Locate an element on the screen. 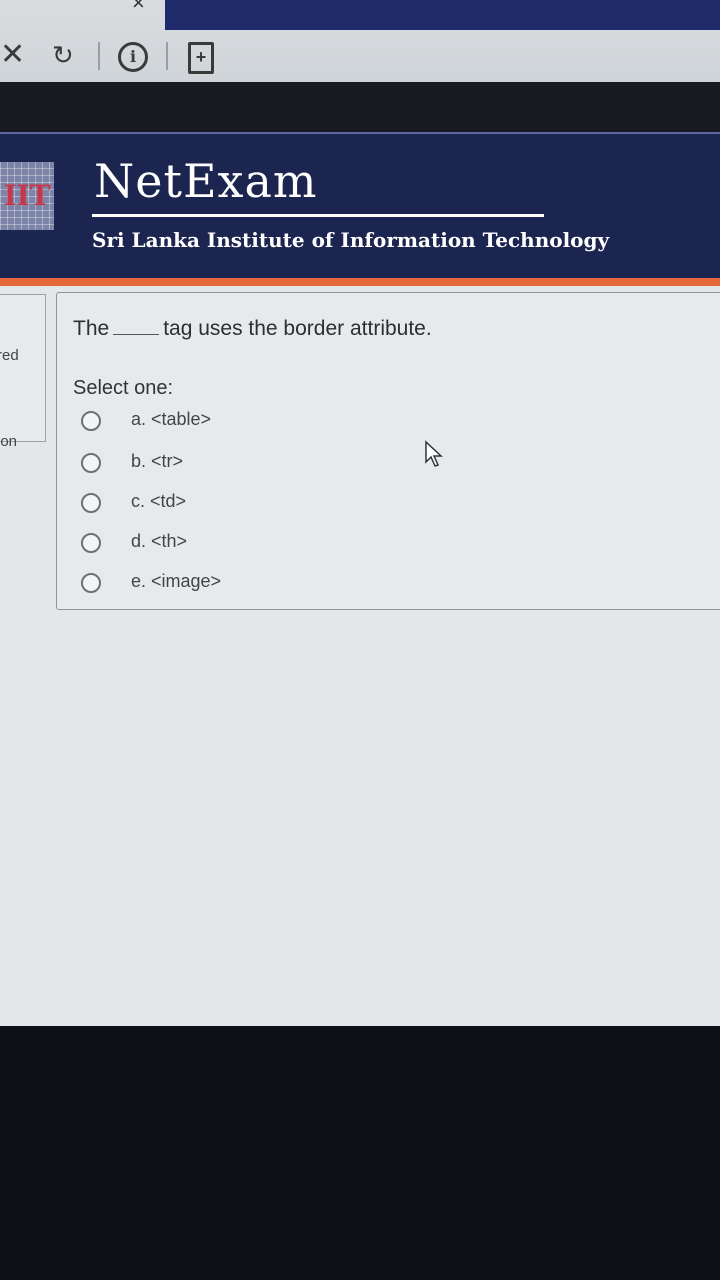 The width and height of the screenshot is (720, 1280). reload-icon: ↻ is located at coordinates (63, 55).